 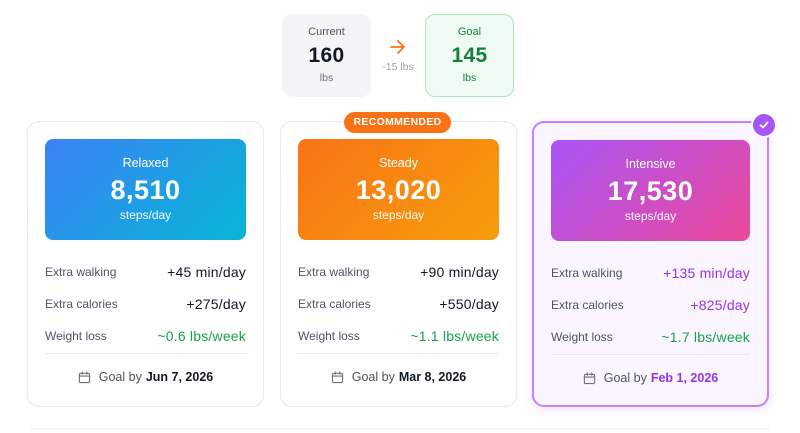 I want to click on plan-steps: 8,510, so click(x=145, y=190).